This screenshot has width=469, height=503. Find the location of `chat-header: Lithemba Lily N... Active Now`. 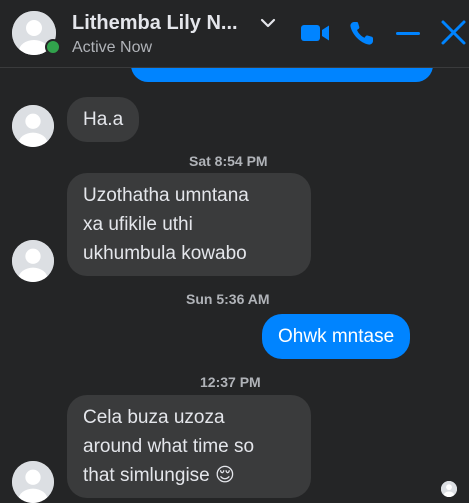

chat-header: Lithemba Lily N... Active Now is located at coordinates (234, 34).